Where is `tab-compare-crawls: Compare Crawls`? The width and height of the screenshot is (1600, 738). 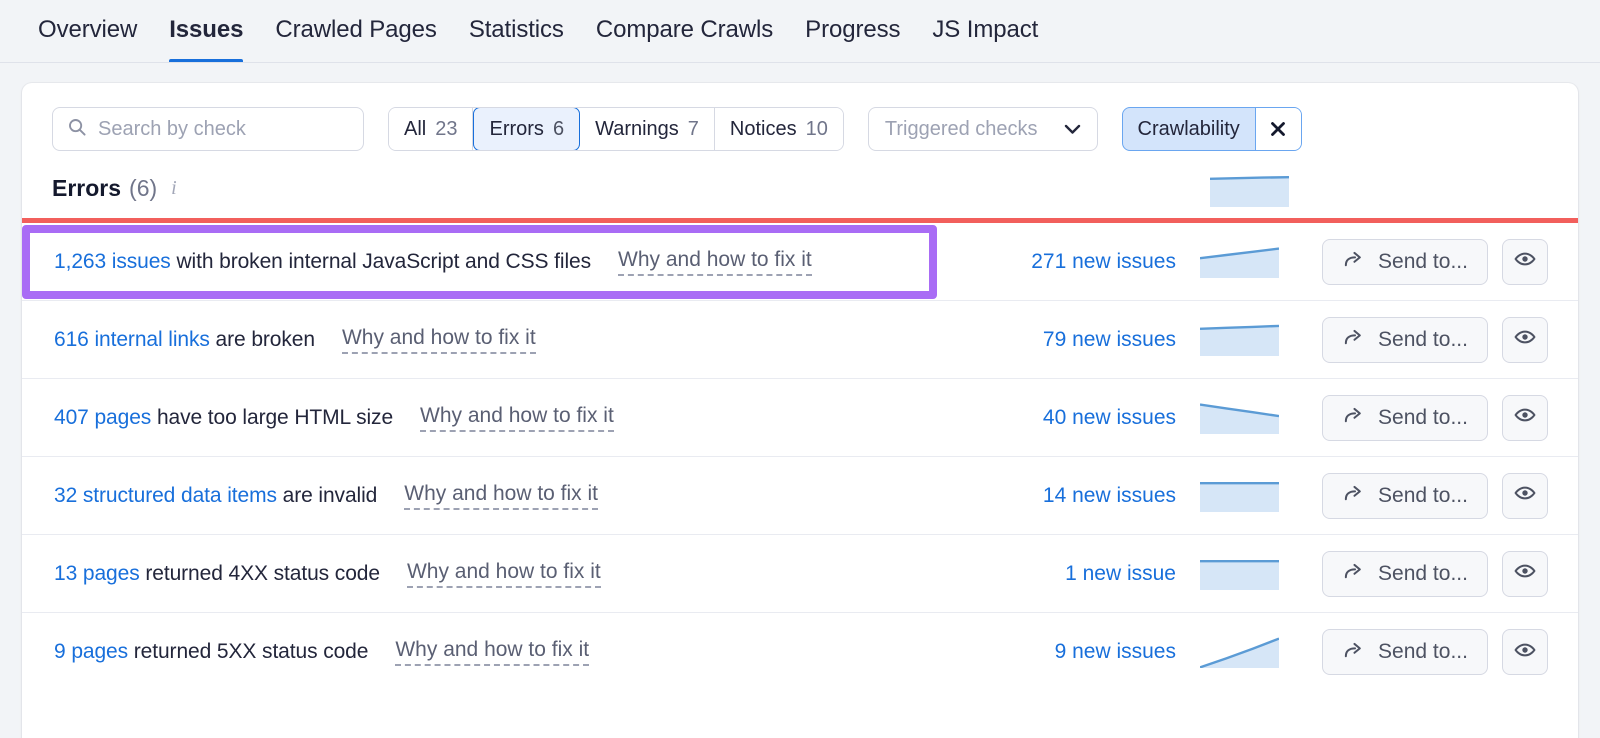
tab-compare-crawls: Compare Crawls is located at coordinates (684, 31).